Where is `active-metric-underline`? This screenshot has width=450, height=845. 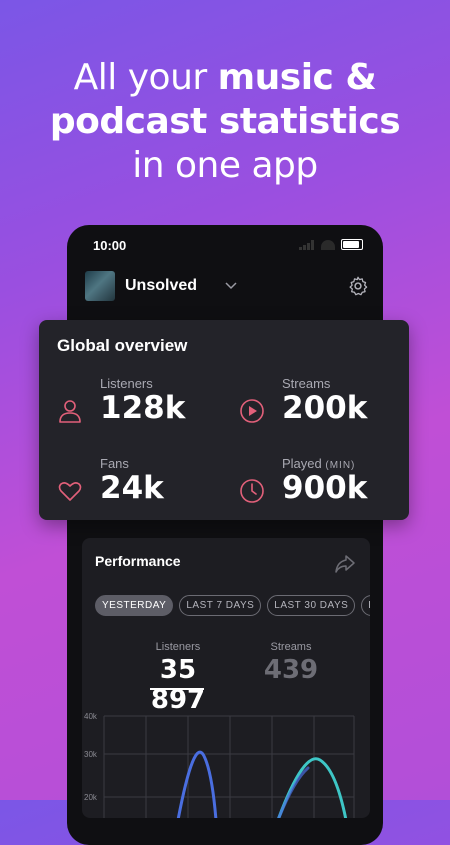
active-metric-underline is located at coordinates (177, 689).